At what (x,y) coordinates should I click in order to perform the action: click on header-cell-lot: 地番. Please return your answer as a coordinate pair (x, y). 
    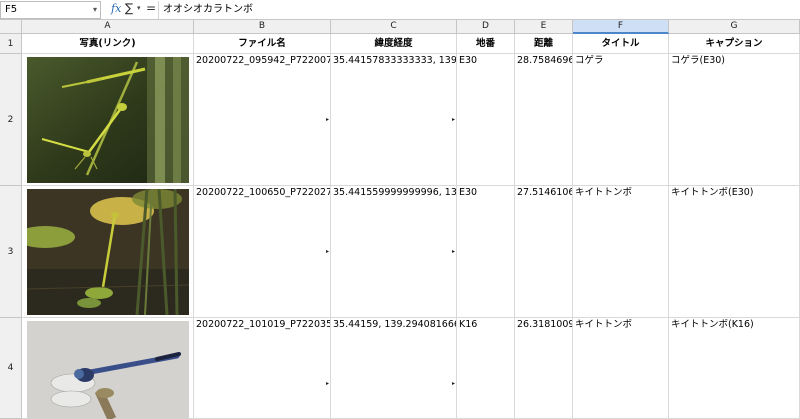
    Looking at the image, I should click on (486, 44).